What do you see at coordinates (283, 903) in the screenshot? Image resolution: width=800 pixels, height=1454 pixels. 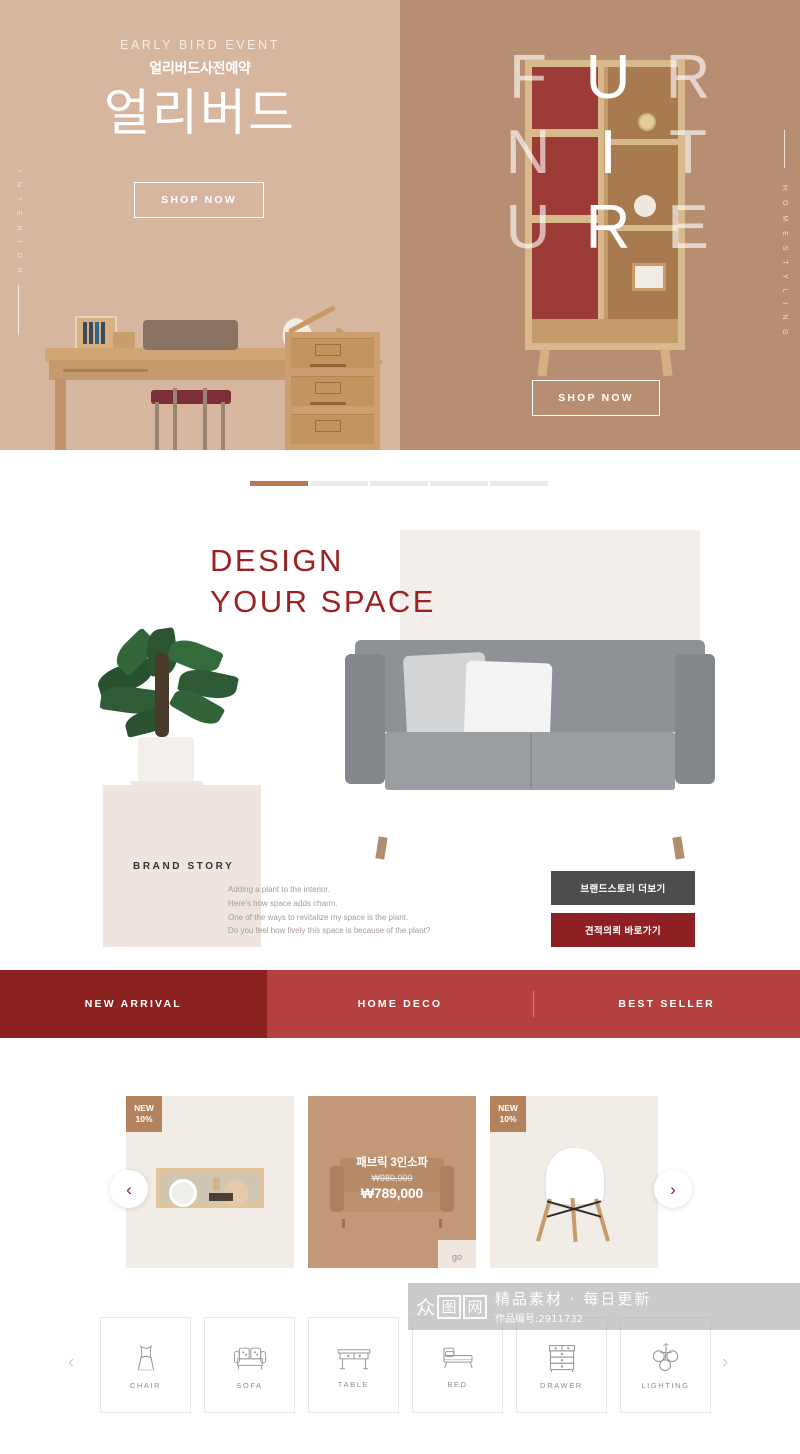 I see `brand-copy-line-2: Here's how space adds charm.` at bounding box center [283, 903].